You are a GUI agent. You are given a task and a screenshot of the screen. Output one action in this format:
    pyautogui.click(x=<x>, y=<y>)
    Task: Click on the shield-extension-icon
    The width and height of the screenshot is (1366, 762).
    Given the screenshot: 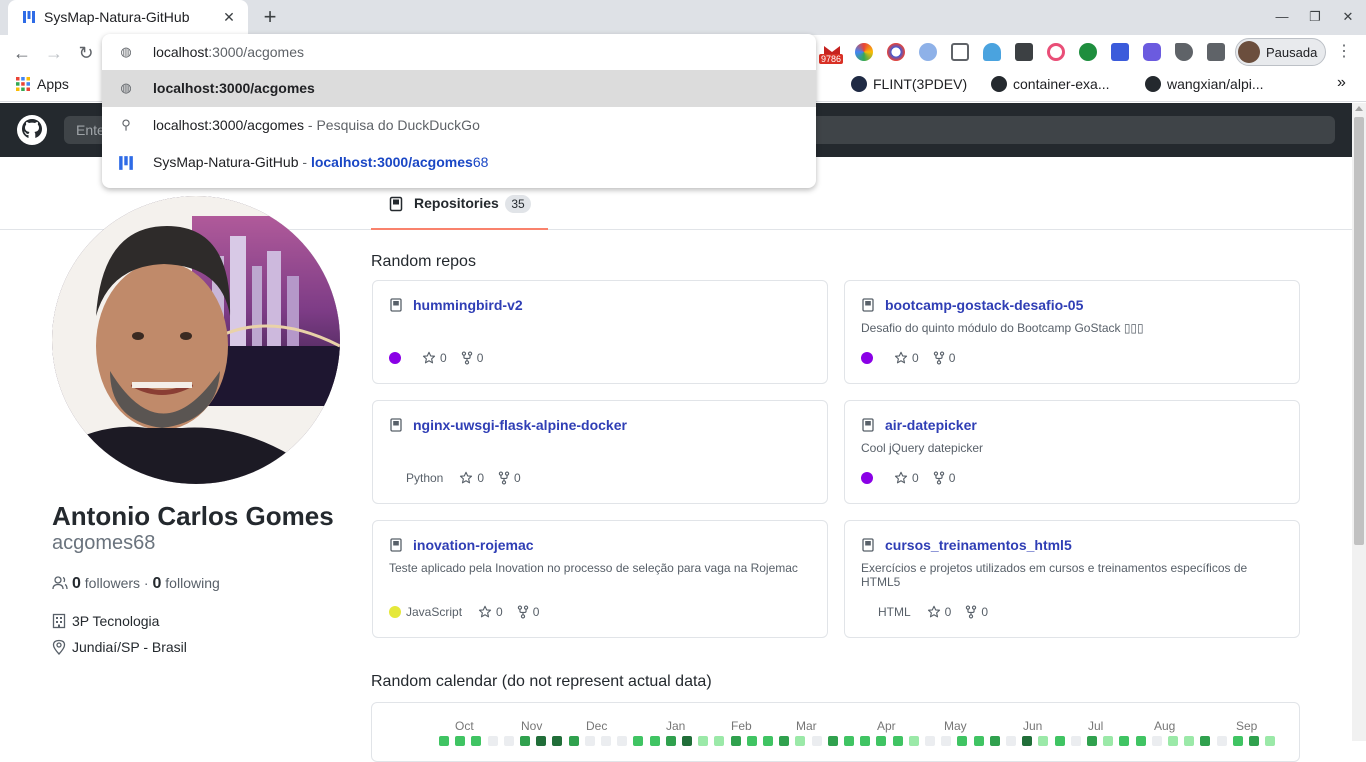 What is the action you would take?
    pyautogui.click(x=1088, y=52)
    